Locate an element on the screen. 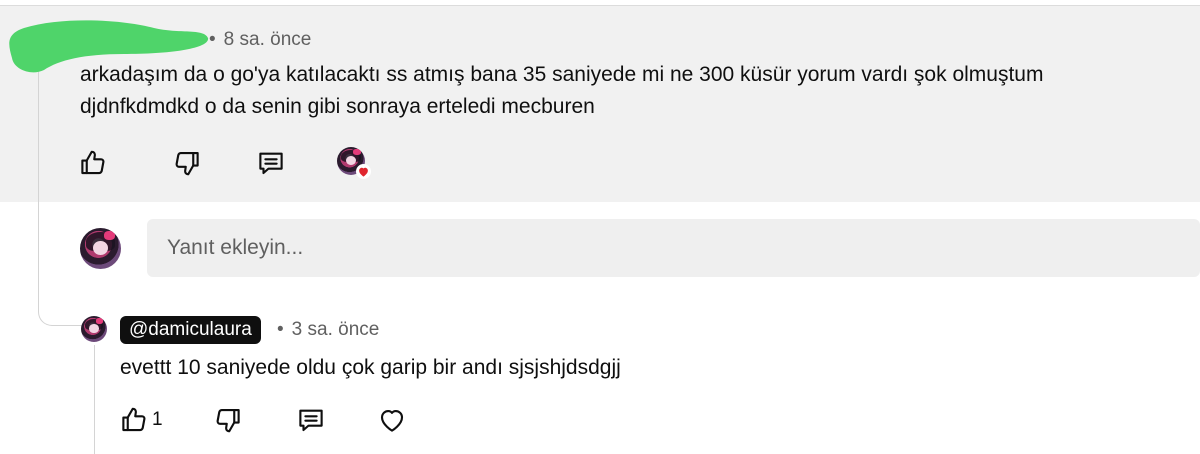 The width and height of the screenshot is (1200, 454). reply-author-avatar is located at coordinates (94, 329).